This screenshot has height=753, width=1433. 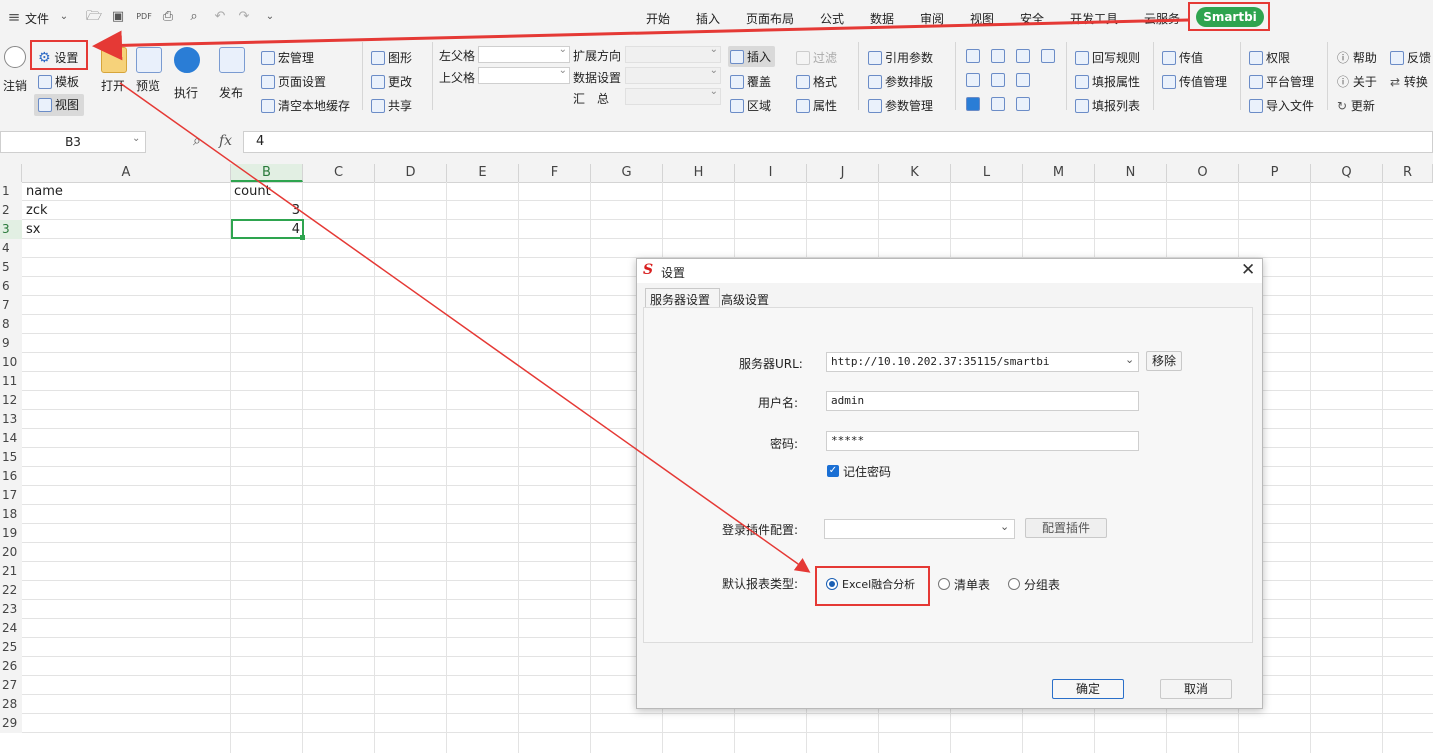 I want to click on row-header-18: 18, so click(x=11, y=514).